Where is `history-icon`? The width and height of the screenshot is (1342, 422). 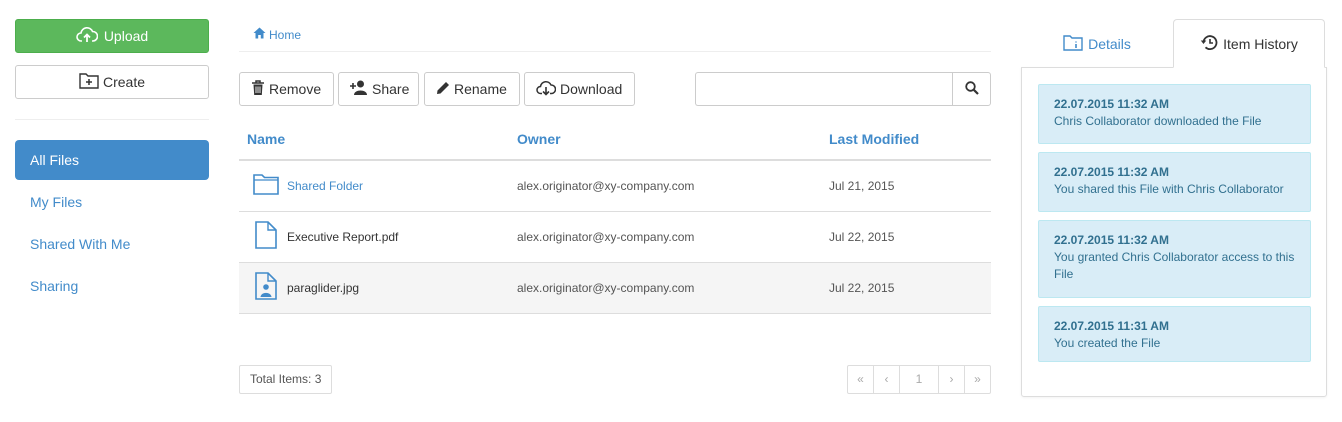 history-icon is located at coordinates (1209, 44).